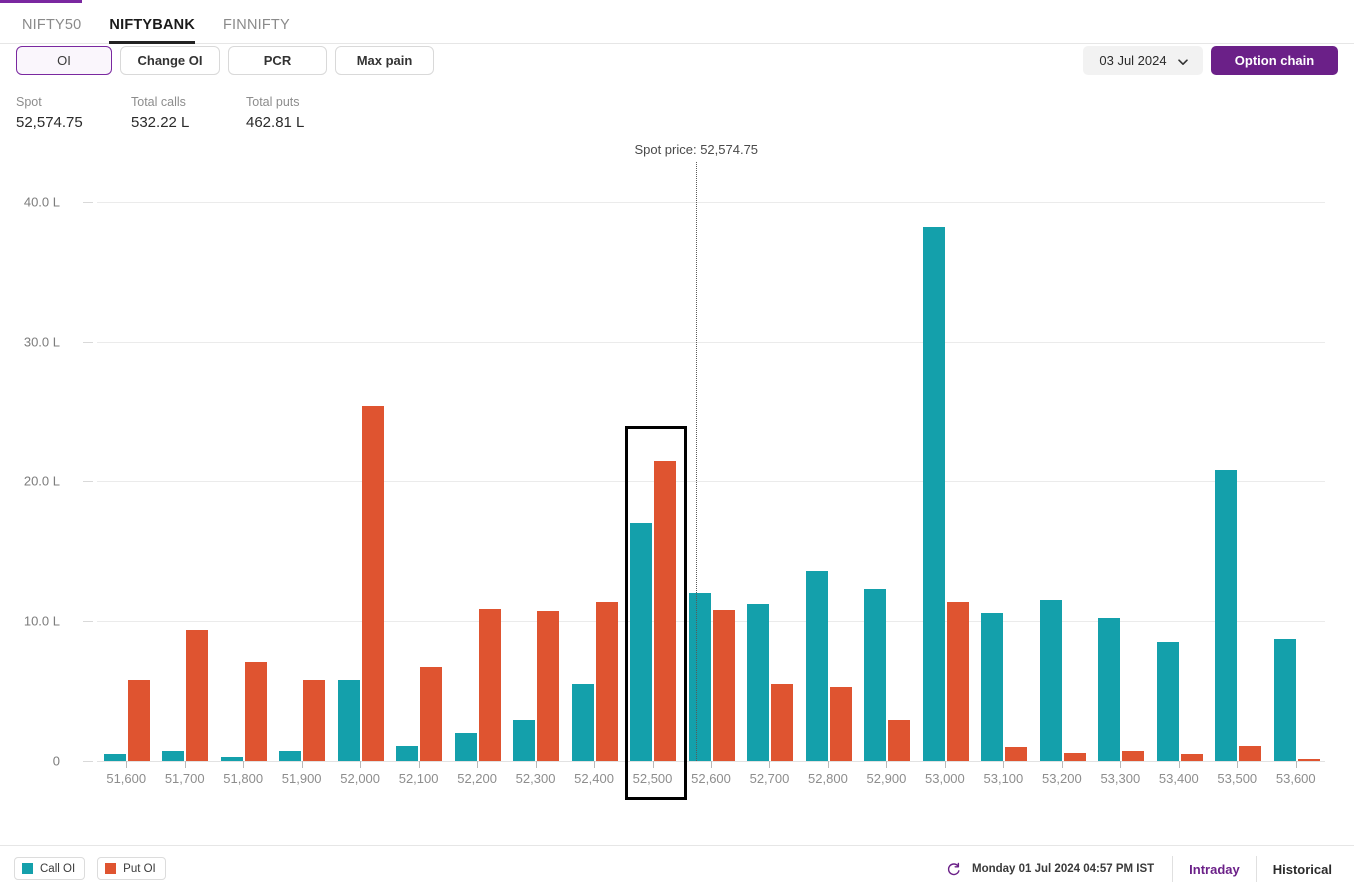 This screenshot has height=892, width=1354. I want to click on x-axis-label: 53,600, so click(1295, 778).